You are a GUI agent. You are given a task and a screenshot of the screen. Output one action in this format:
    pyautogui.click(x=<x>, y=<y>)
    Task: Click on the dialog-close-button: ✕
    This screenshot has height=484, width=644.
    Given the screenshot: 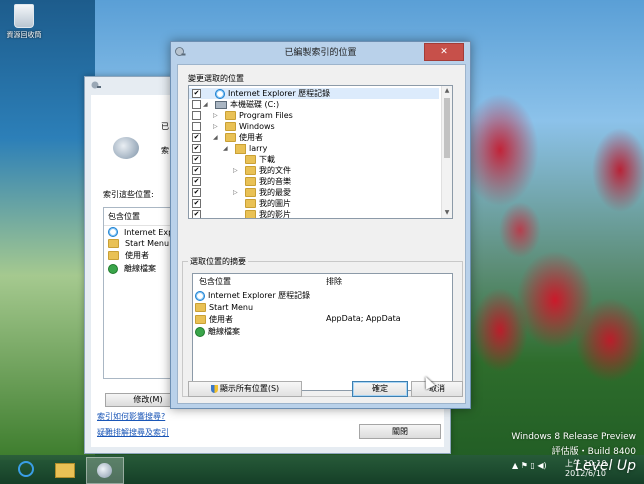 What is the action you would take?
    pyautogui.click(x=444, y=52)
    